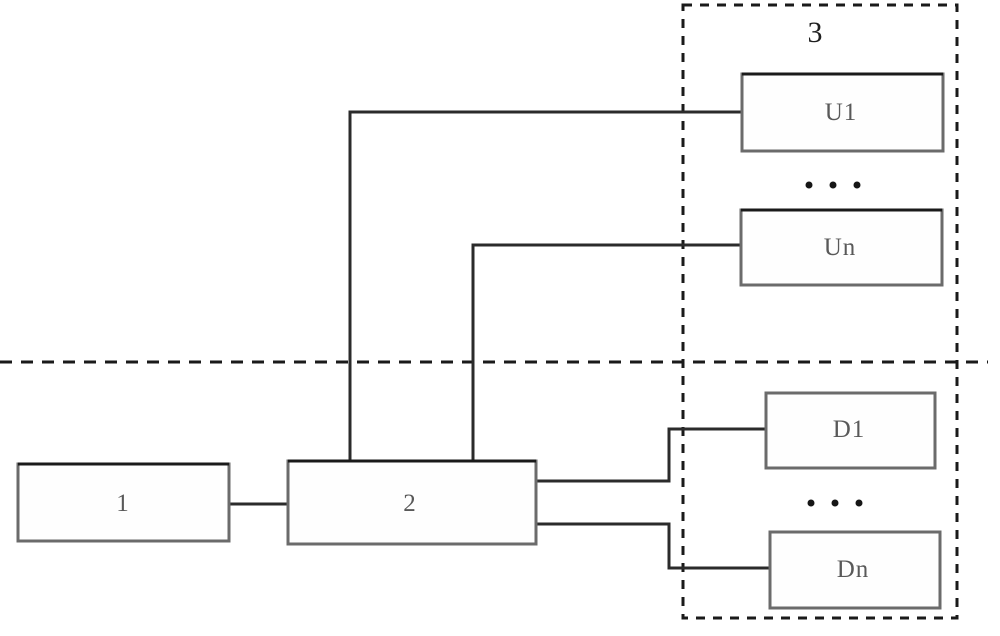 This screenshot has width=1000, height=636. What do you see at coordinates (833, 185) in the screenshot?
I see `ellipsis-upper-icon` at bounding box center [833, 185].